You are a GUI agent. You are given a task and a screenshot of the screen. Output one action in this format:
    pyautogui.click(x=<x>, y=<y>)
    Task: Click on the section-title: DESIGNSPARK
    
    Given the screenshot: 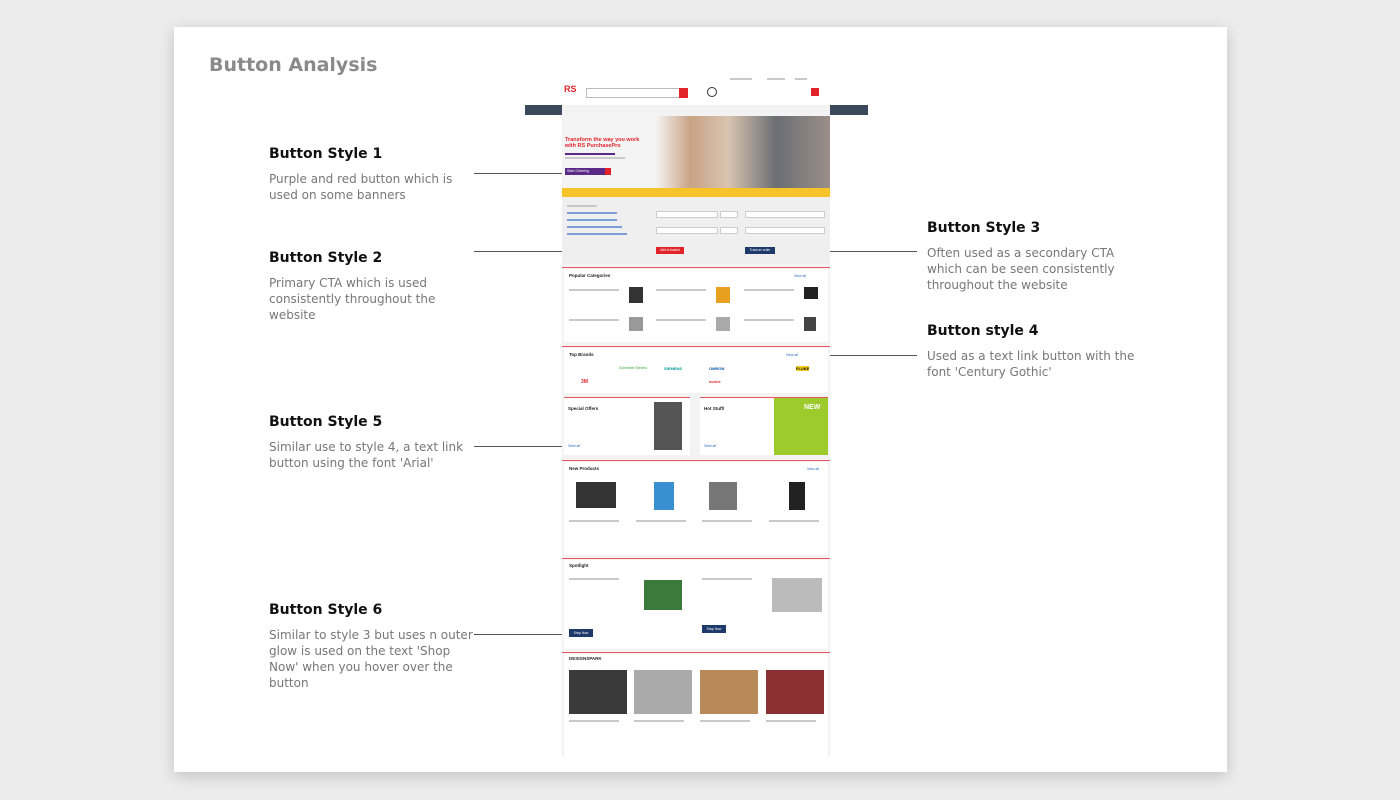 What is the action you would take?
    pyautogui.click(x=585, y=658)
    